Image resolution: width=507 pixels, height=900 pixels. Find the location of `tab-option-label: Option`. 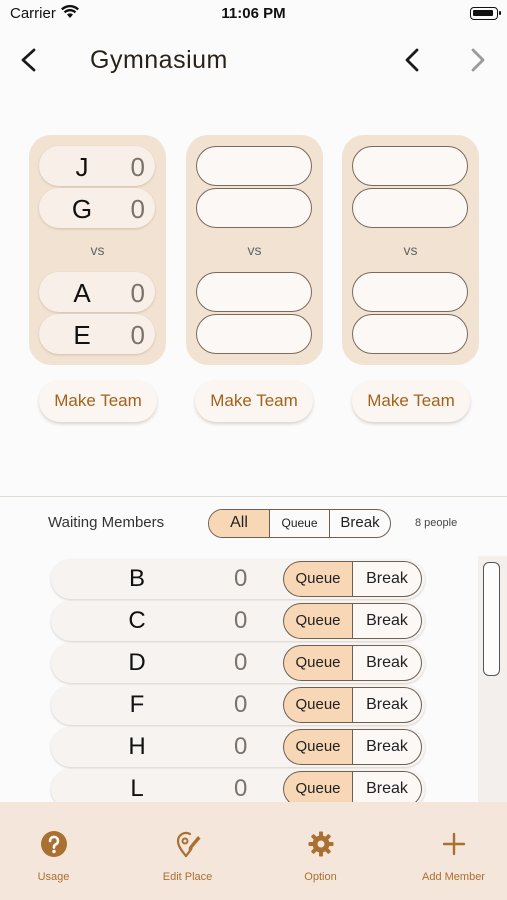

tab-option-label: Option is located at coordinates (320, 877).